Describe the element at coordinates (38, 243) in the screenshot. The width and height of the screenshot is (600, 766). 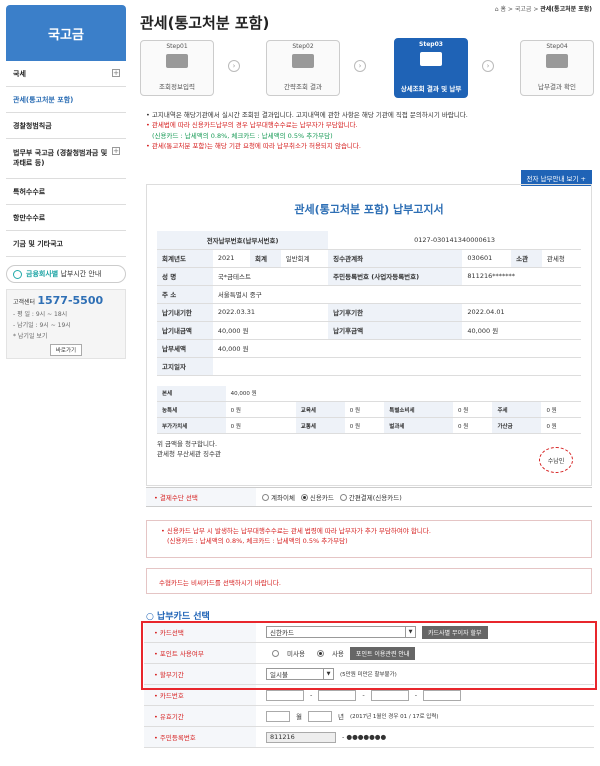
I see `sidebar-item-label: 기금 및 기타국고` at that location.